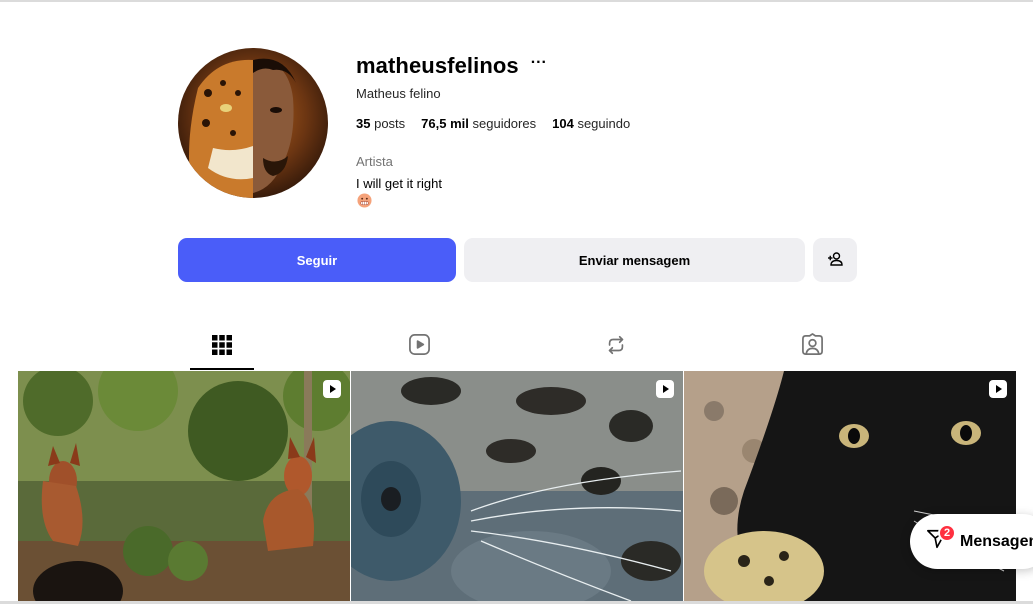 The height and width of the screenshot is (604, 1033). I want to click on tab-posts, so click(222, 347).